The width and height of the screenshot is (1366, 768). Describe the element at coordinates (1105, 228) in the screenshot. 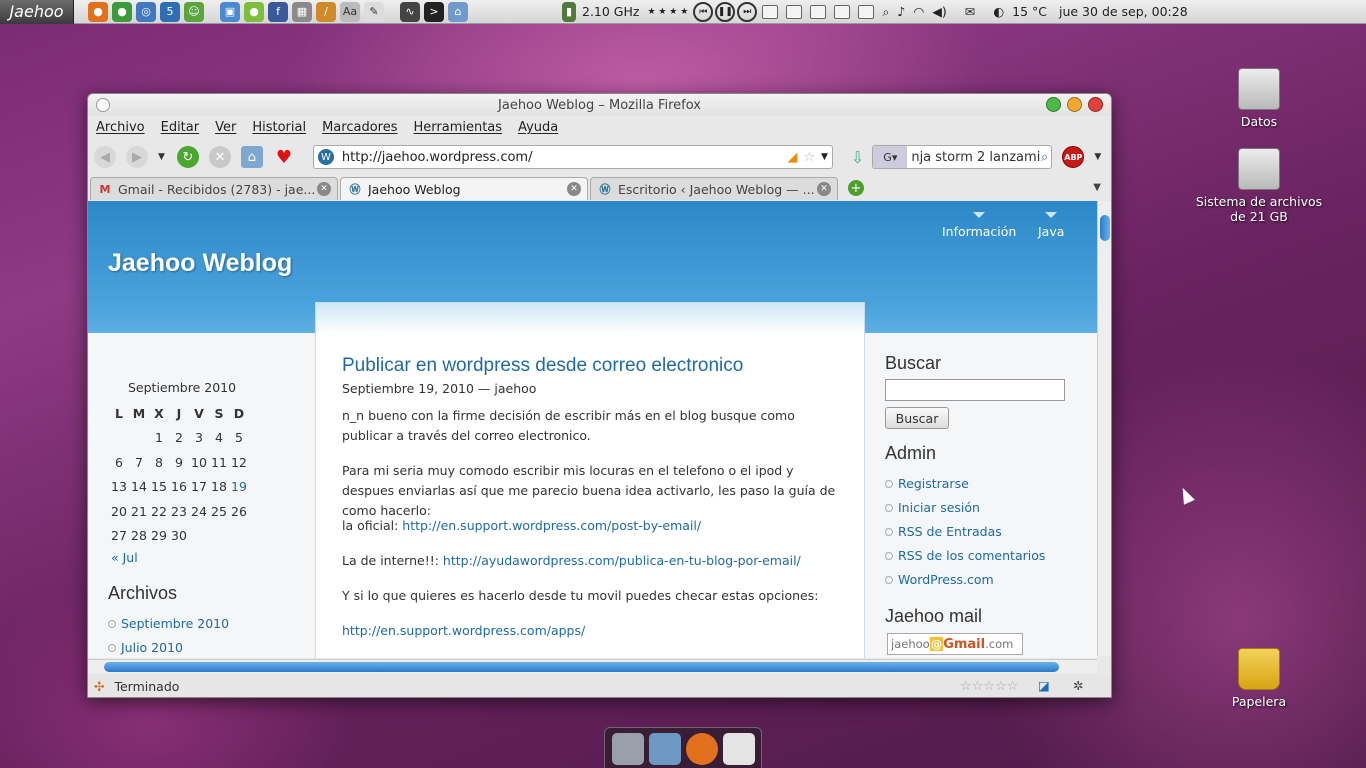

I see `vertical-scroll-thumb` at that location.